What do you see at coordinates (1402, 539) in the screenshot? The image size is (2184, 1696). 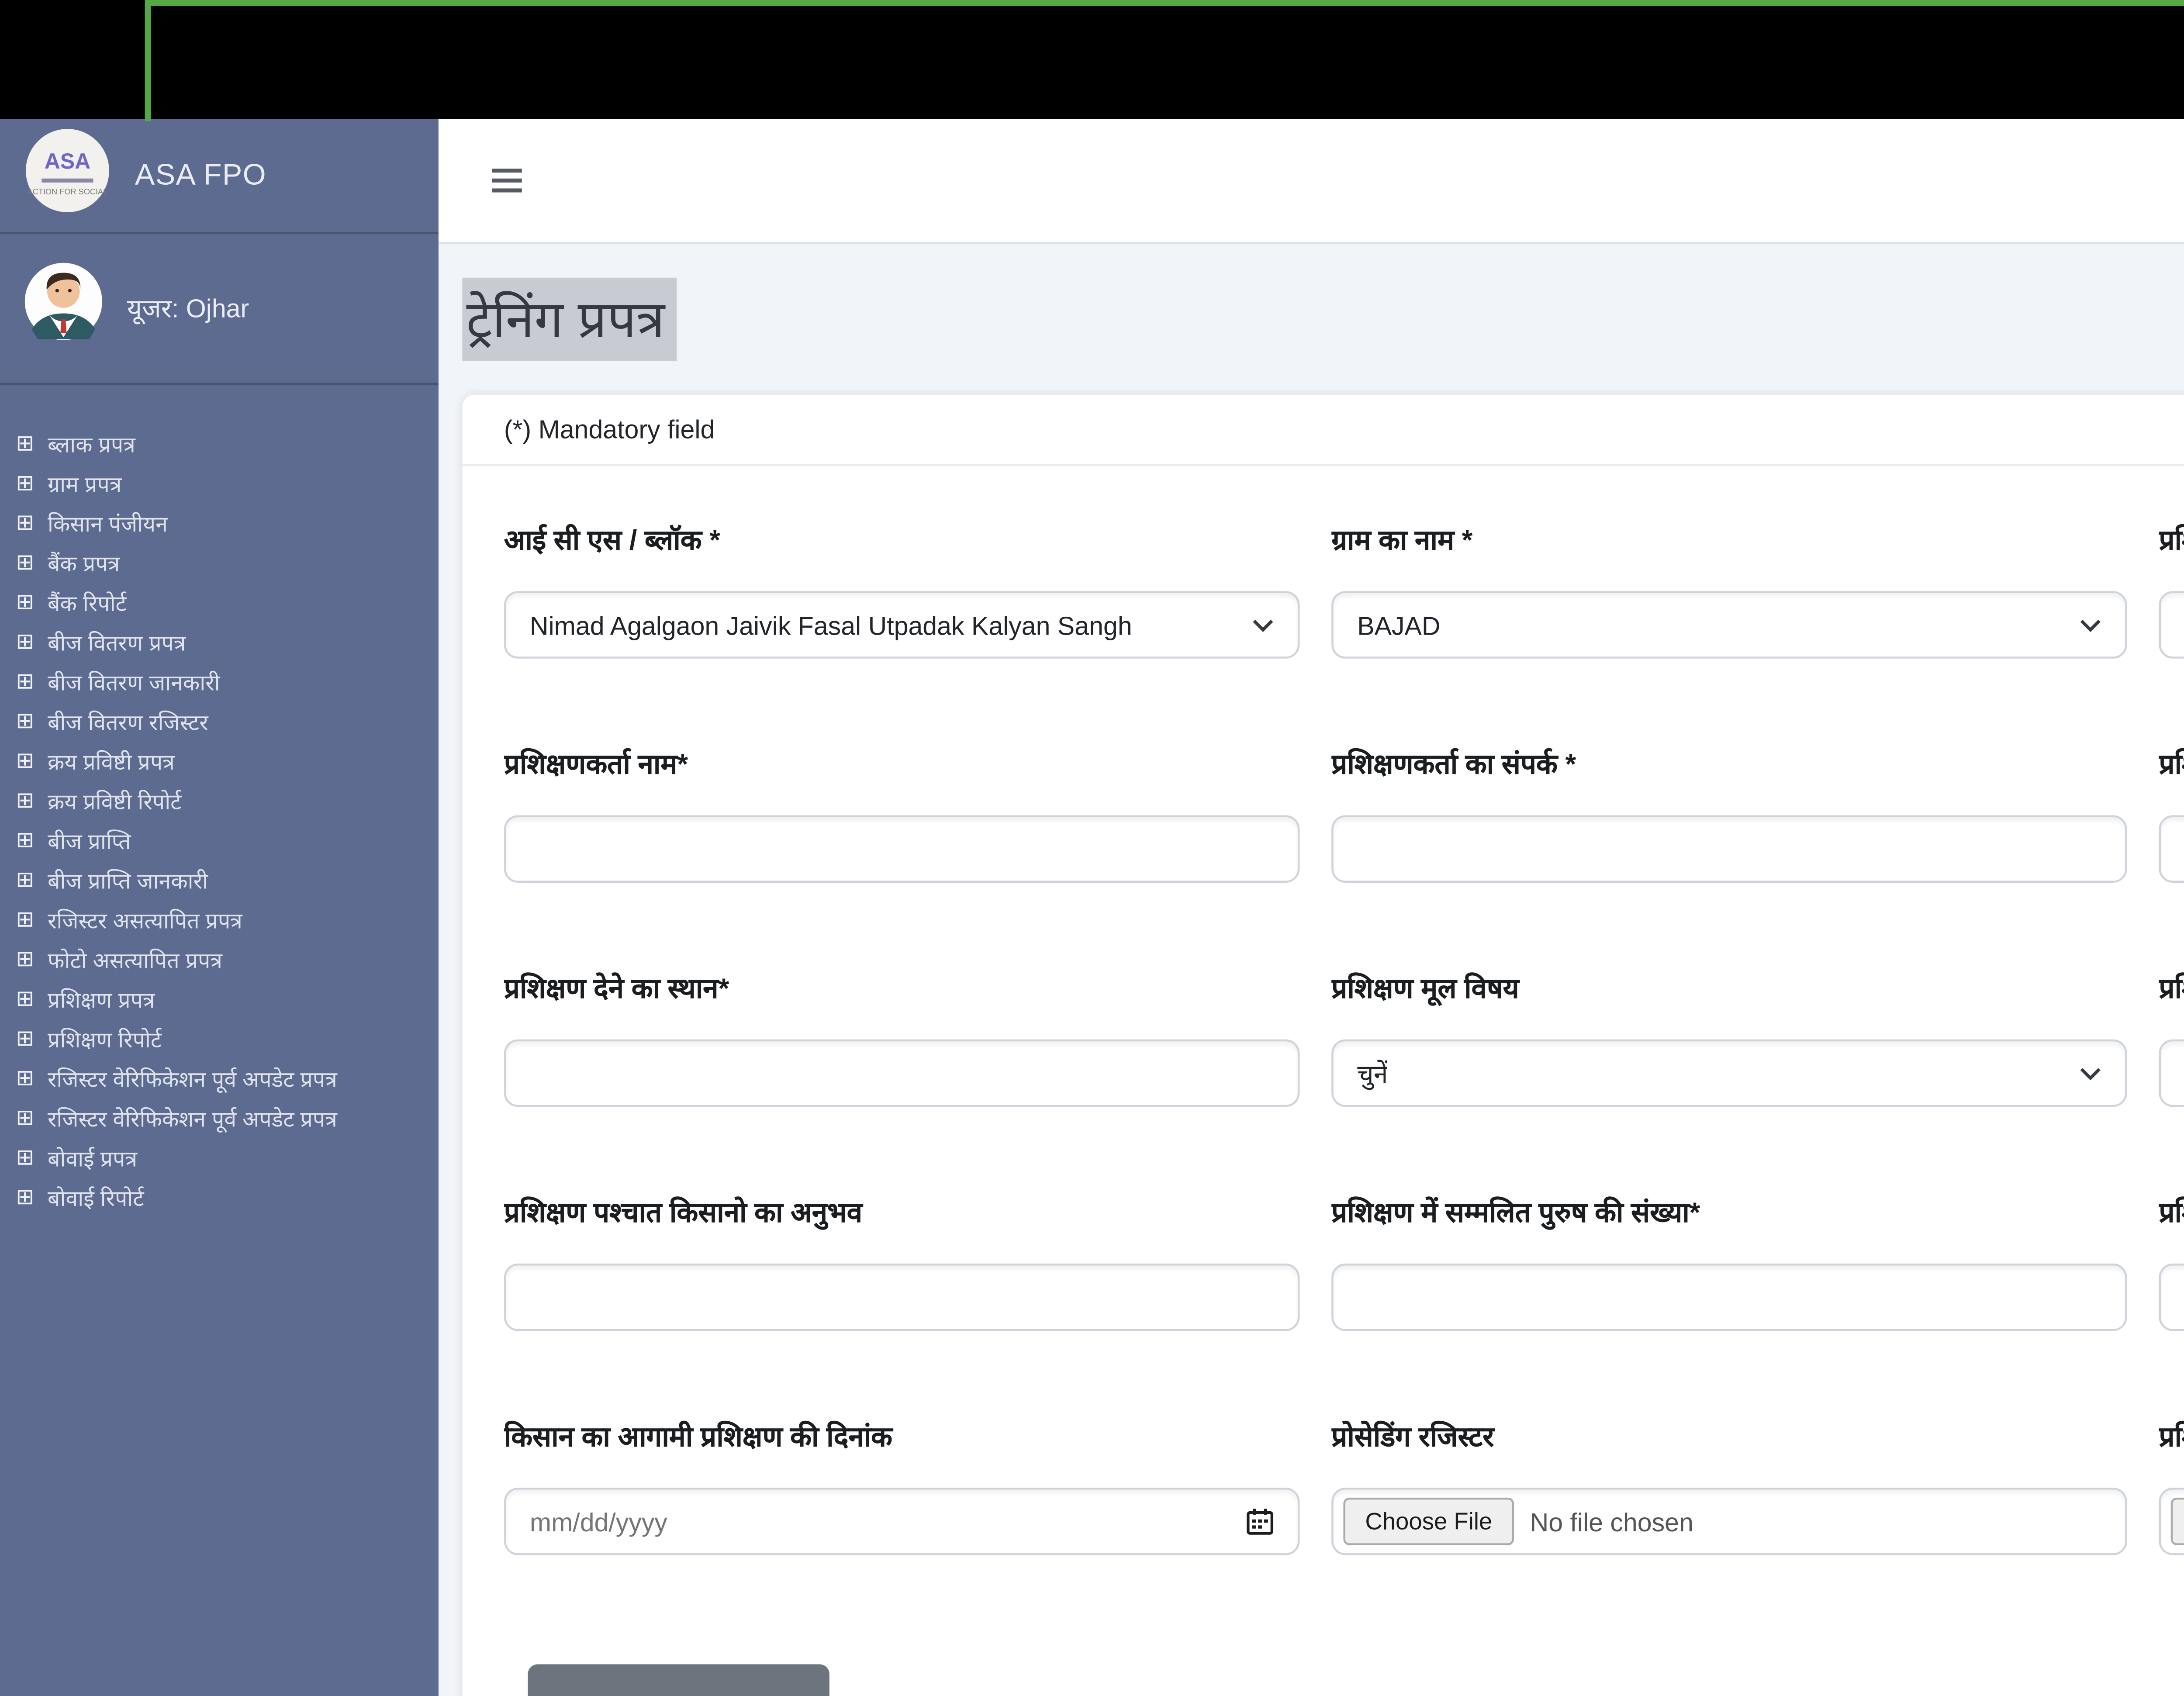 I see `field-label: ग्राम का नाम *` at bounding box center [1402, 539].